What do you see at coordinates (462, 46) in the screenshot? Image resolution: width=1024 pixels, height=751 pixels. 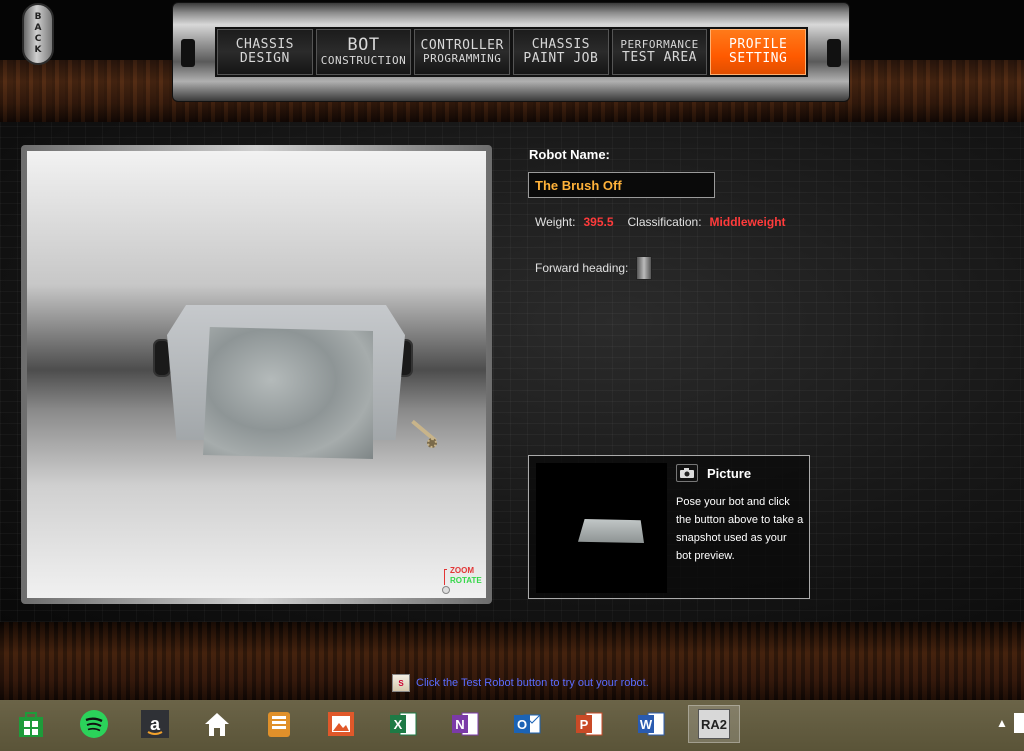 I see `tab-line1: CONTROLLER` at bounding box center [462, 46].